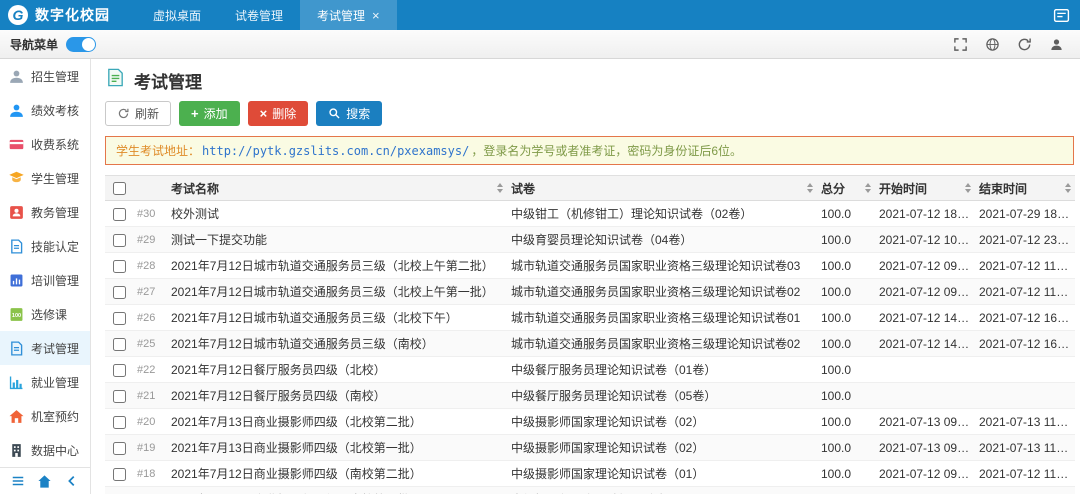 The height and width of the screenshot is (494, 1080). I want to click on menu-icon, so click(18, 481).